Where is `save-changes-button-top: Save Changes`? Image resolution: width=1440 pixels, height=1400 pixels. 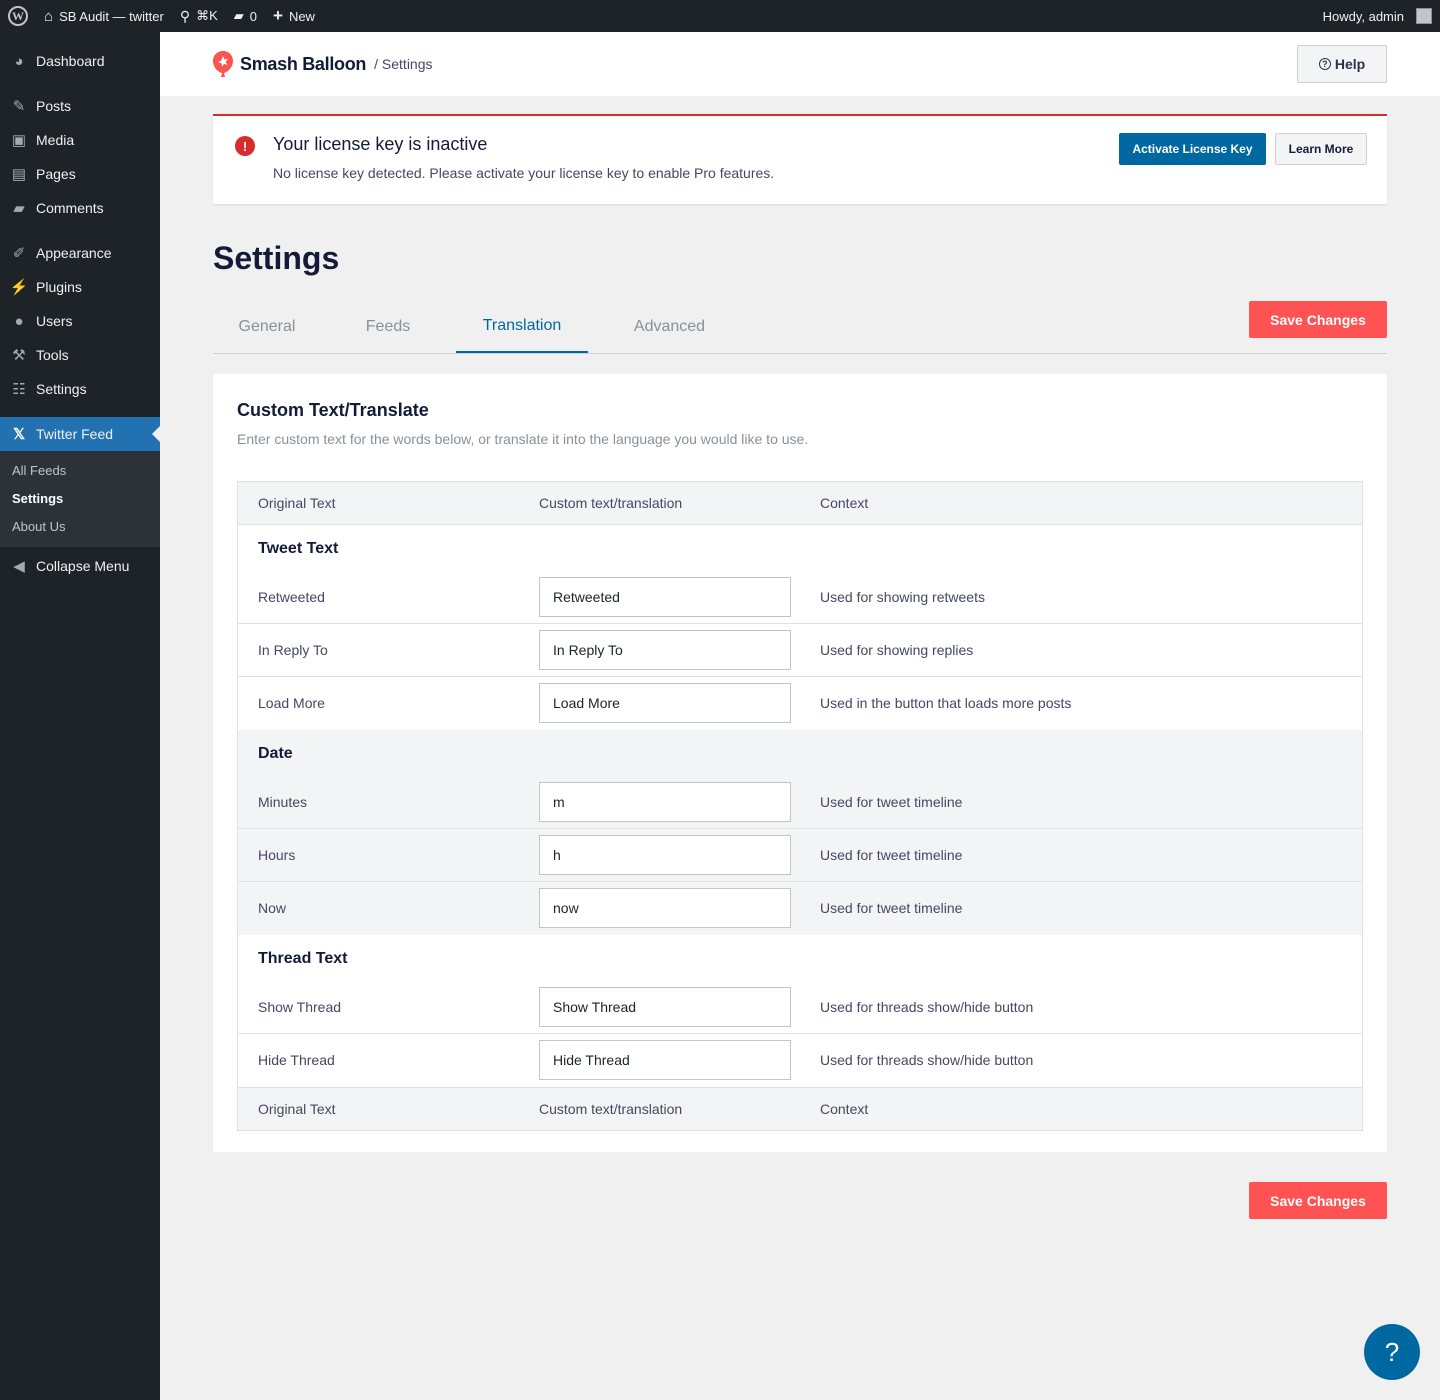
save-changes-button-top: Save Changes is located at coordinates (1318, 319).